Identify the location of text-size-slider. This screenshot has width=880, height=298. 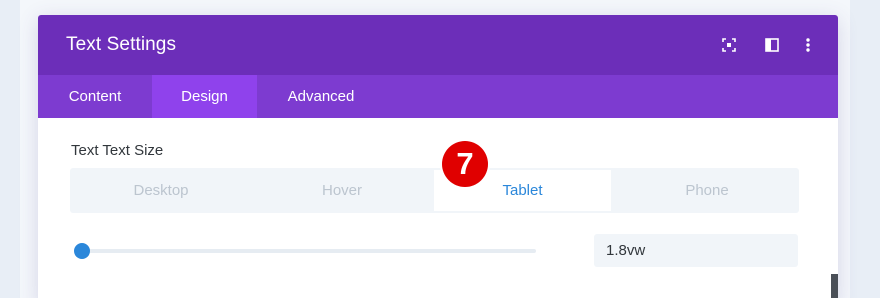
(305, 251).